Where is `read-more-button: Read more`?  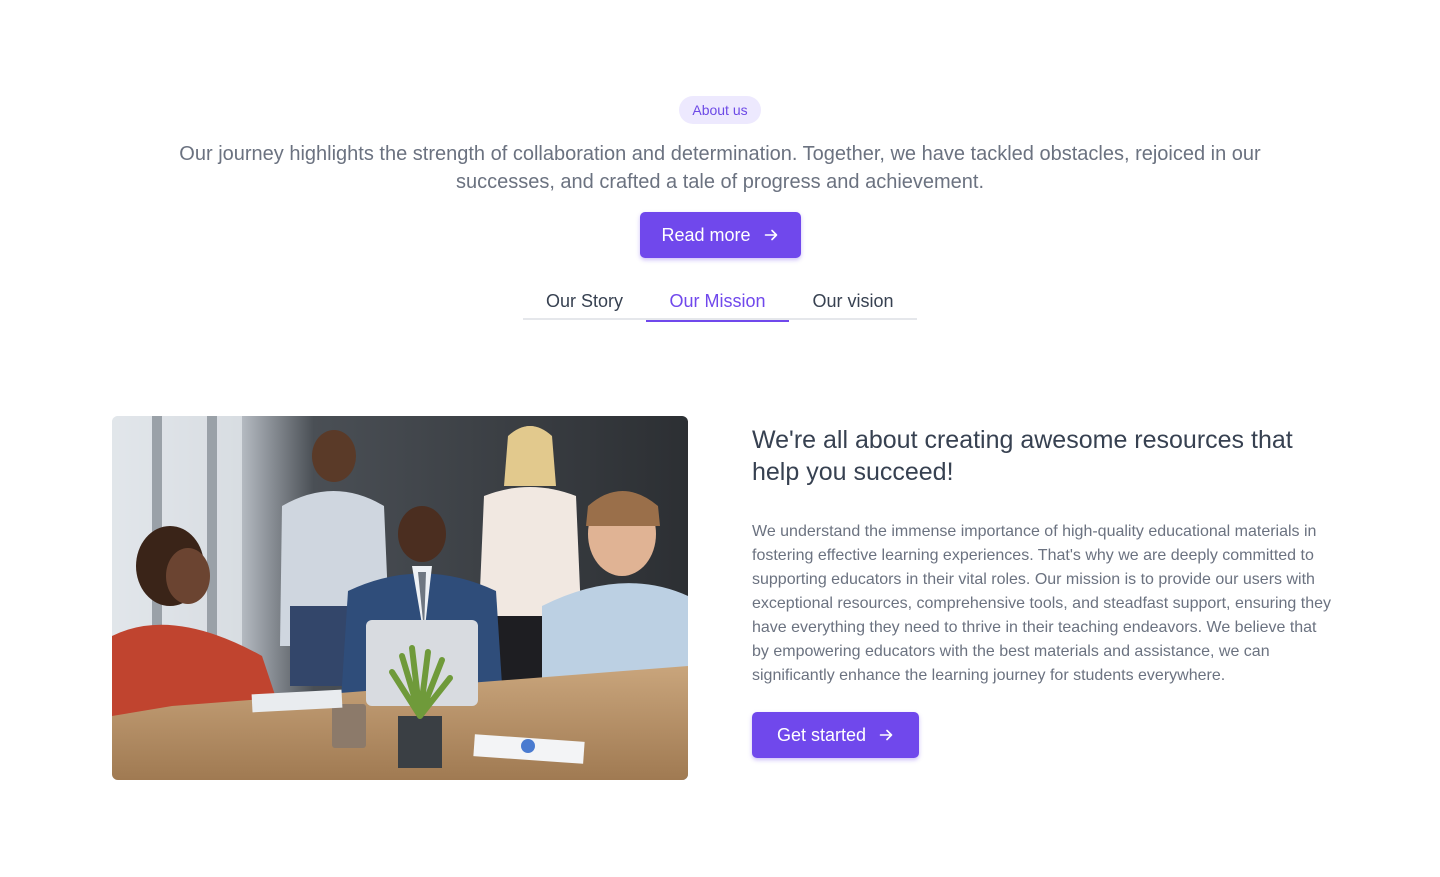
read-more-button: Read more is located at coordinates (720, 235).